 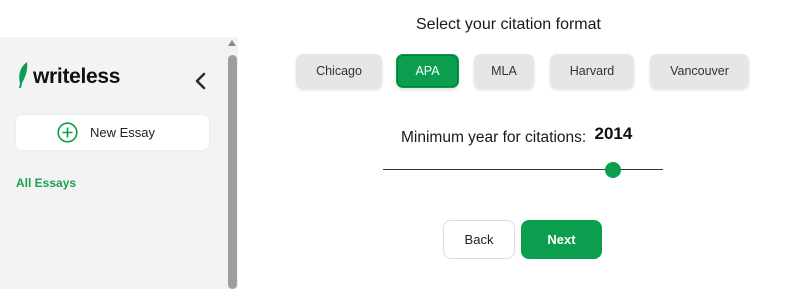 I want to click on feather-leaf-icon, so click(x=23, y=75).